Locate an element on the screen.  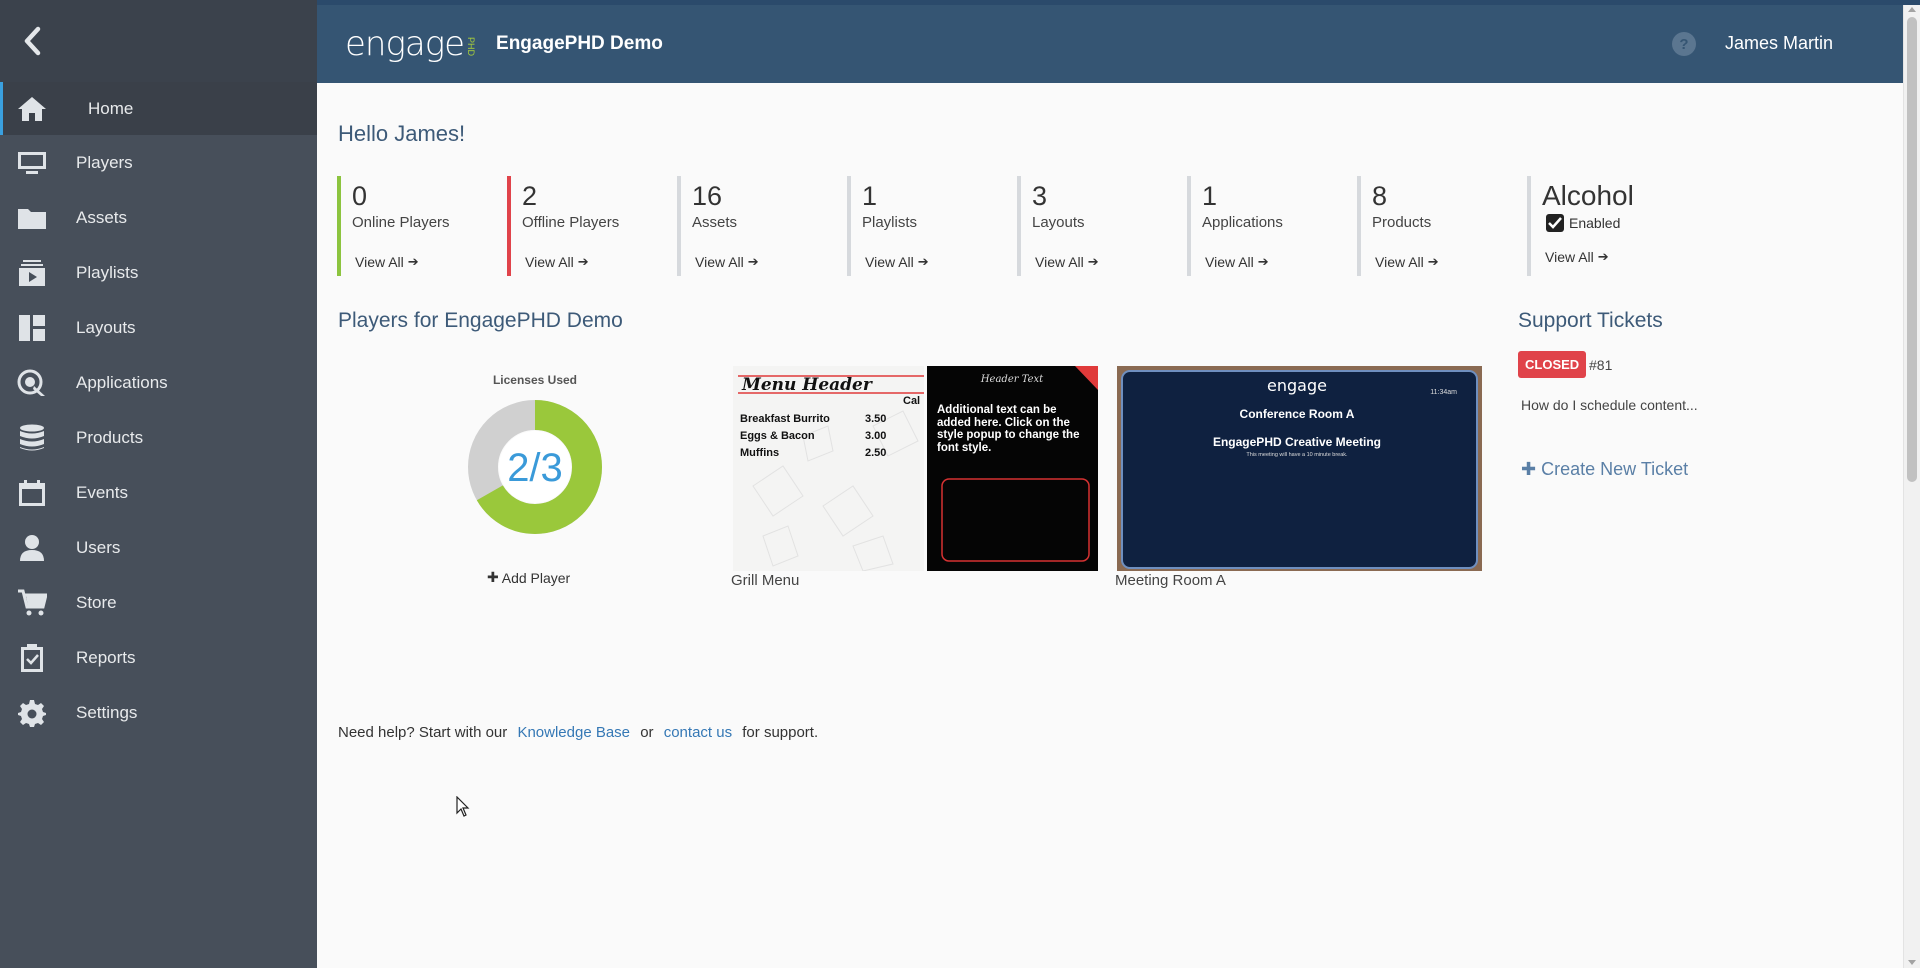
menu-item-name: Breakfast Burrito is located at coordinates (785, 419).